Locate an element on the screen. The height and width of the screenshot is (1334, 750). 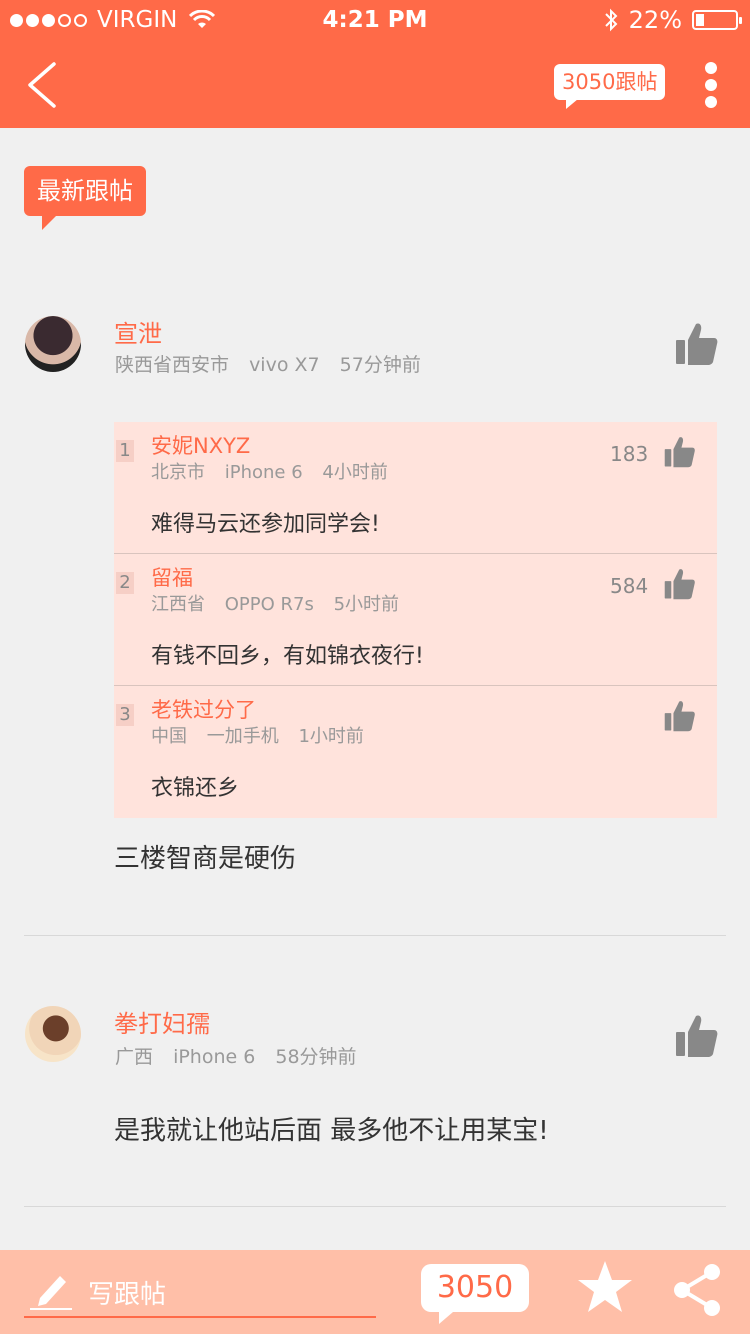
reply-device: 一加手机 is located at coordinates (242, 736).